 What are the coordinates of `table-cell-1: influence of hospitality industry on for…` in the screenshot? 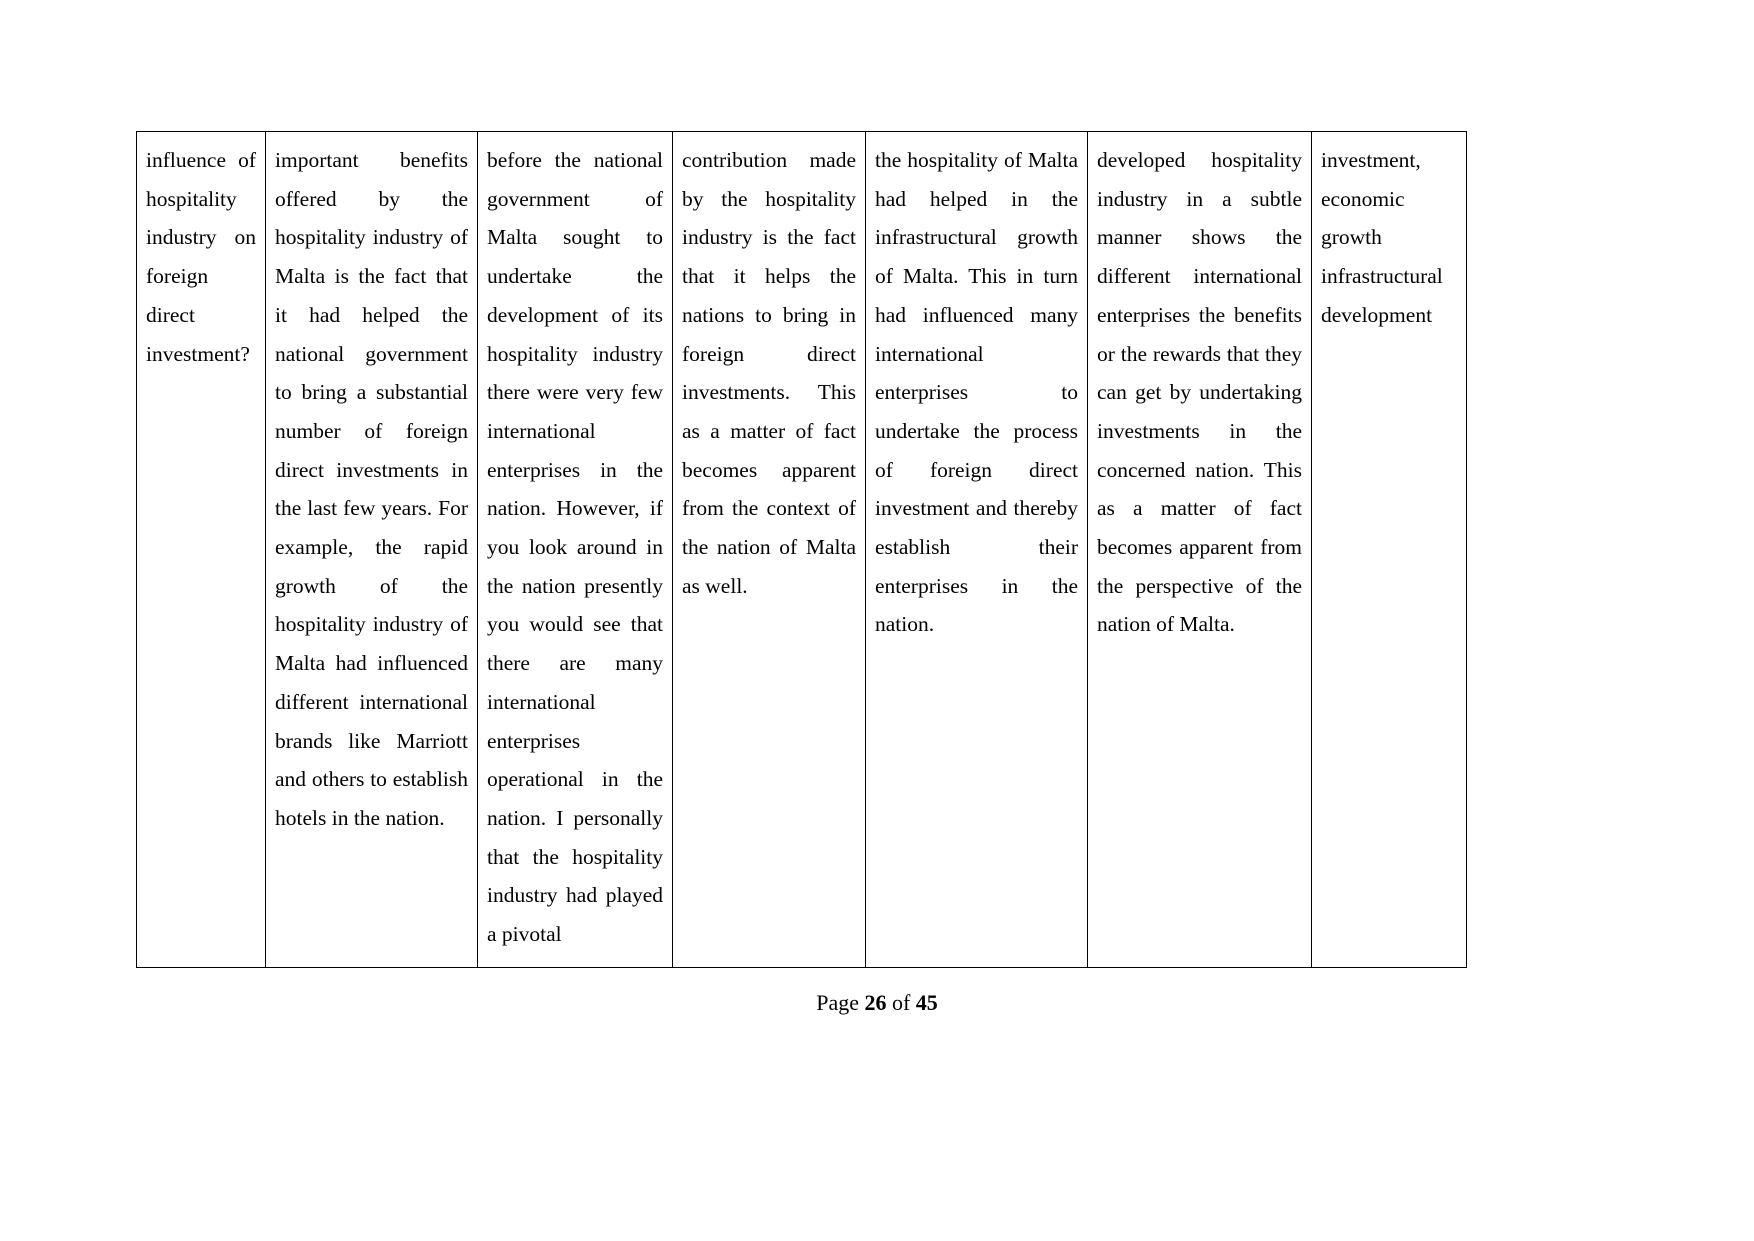 It's located at (201, 549).